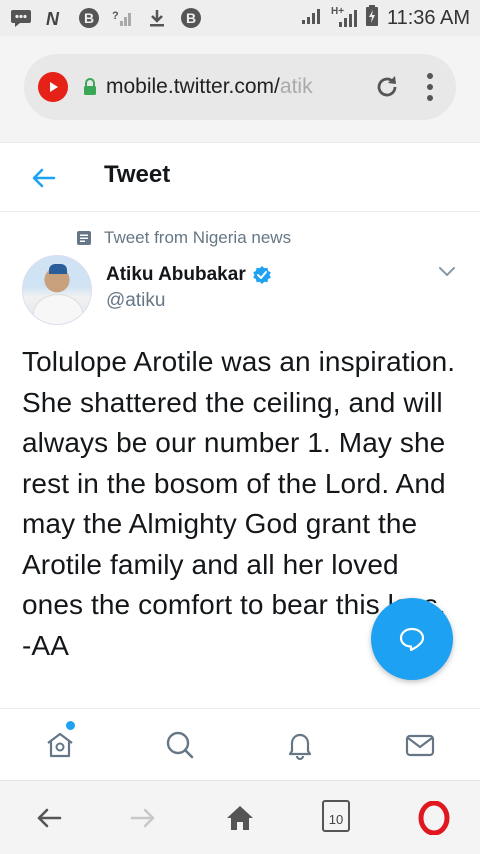 The image size is (480, 854). Describe the element at coordinates (193, 86) in the screenshot. I see `url-main: mobile.twitter.com/` at that location.